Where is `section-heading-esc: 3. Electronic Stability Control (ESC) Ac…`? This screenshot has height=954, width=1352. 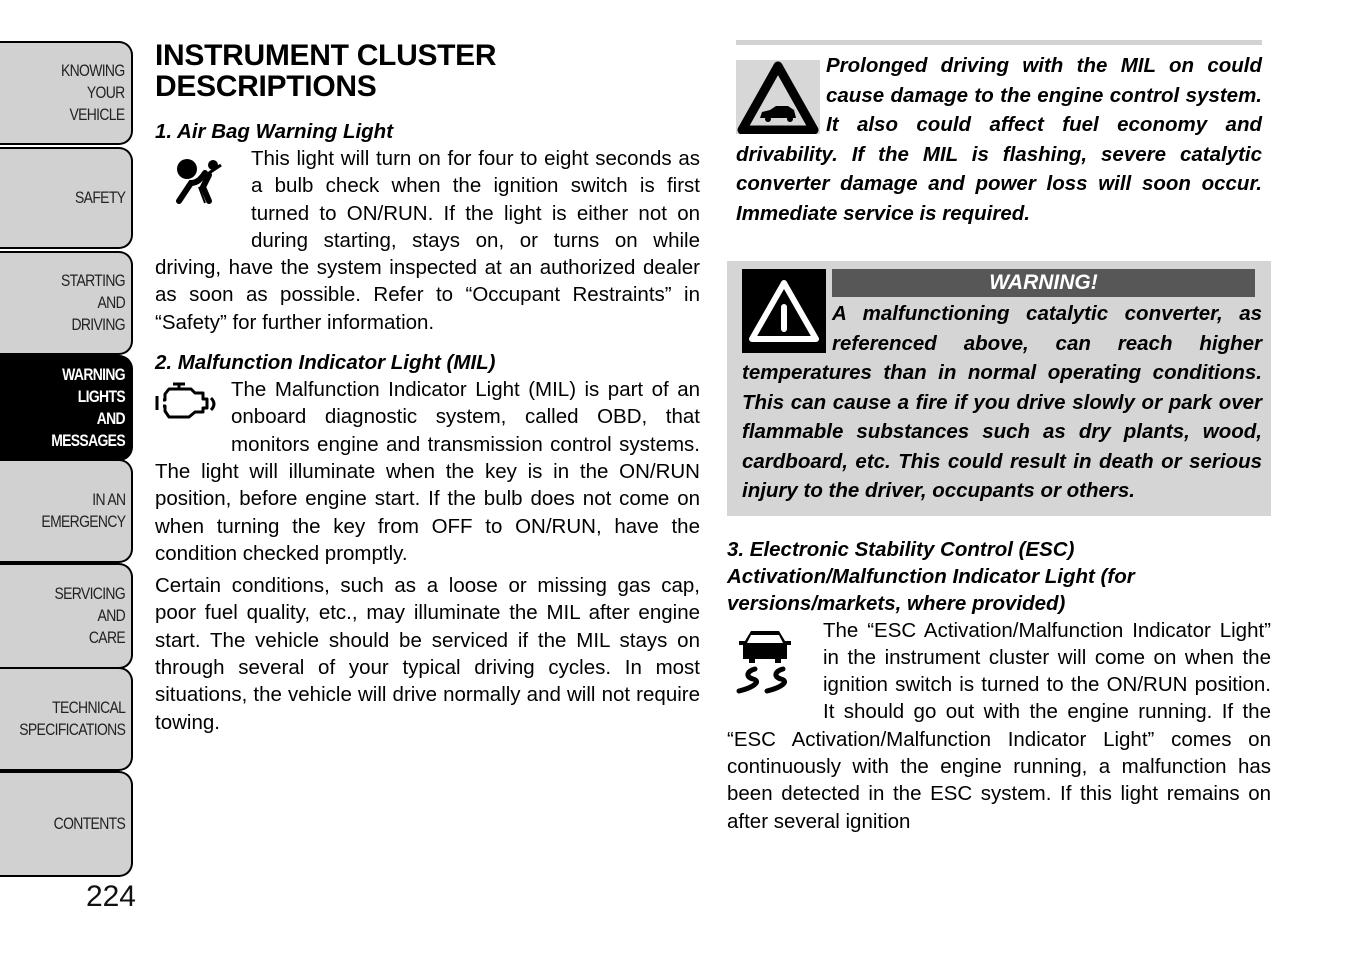 section-heading-esc: 3. Electronic Stability Control (ESC) Ac… is located at coordinates (931, 576).